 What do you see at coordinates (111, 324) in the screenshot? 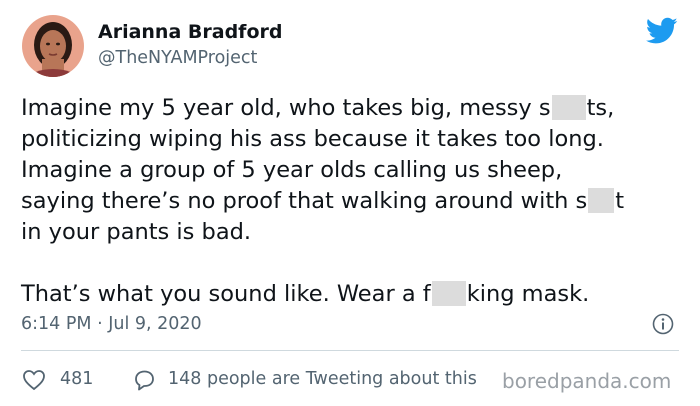
I see `tweet-timestamp: 6:14 PM · Jul 9, 2020` at bounding box center [111, 324].